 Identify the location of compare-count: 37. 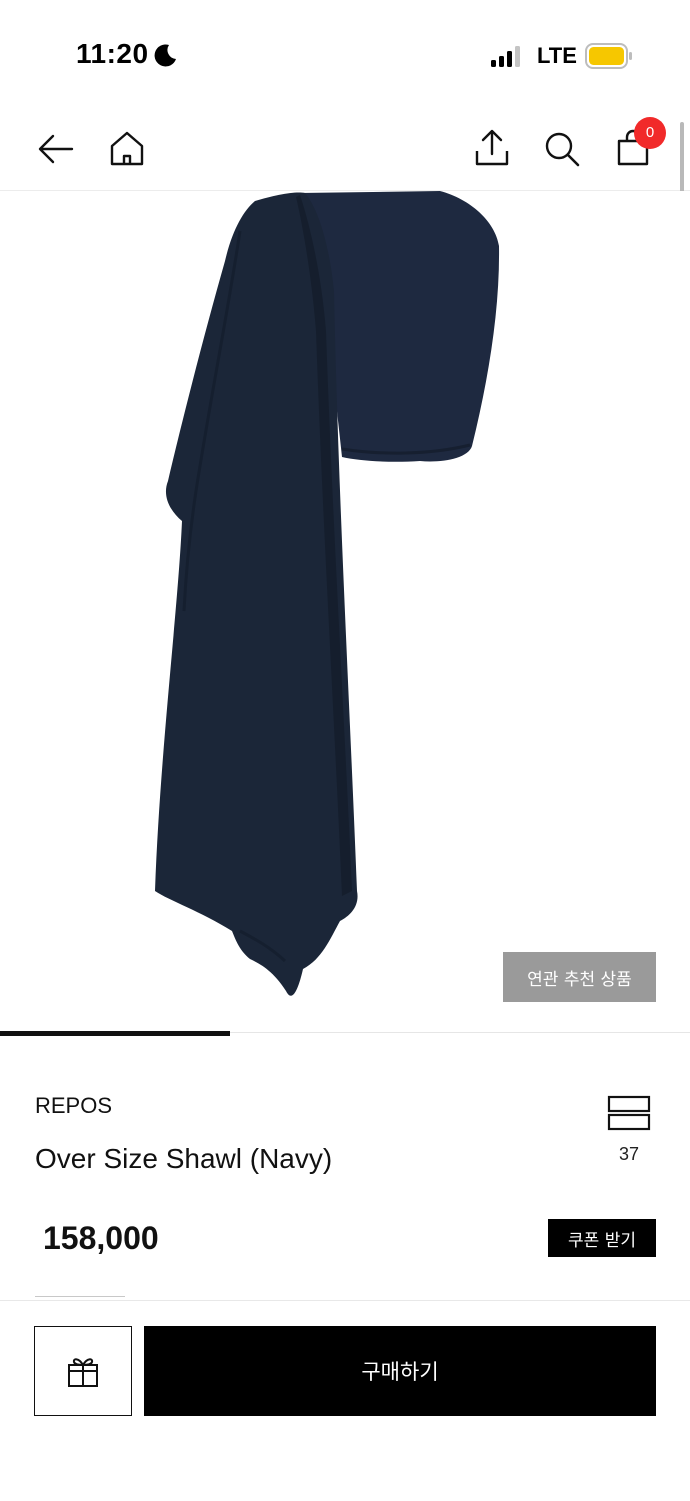
(629, 1154).